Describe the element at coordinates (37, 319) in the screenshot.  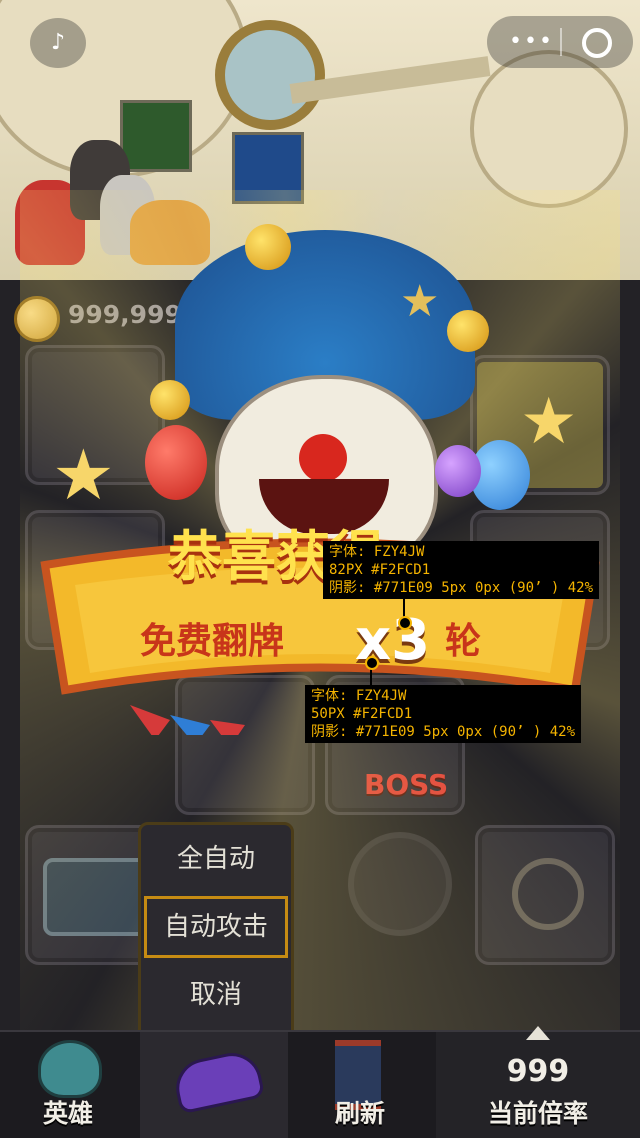
I see `coin-icon` at that location.